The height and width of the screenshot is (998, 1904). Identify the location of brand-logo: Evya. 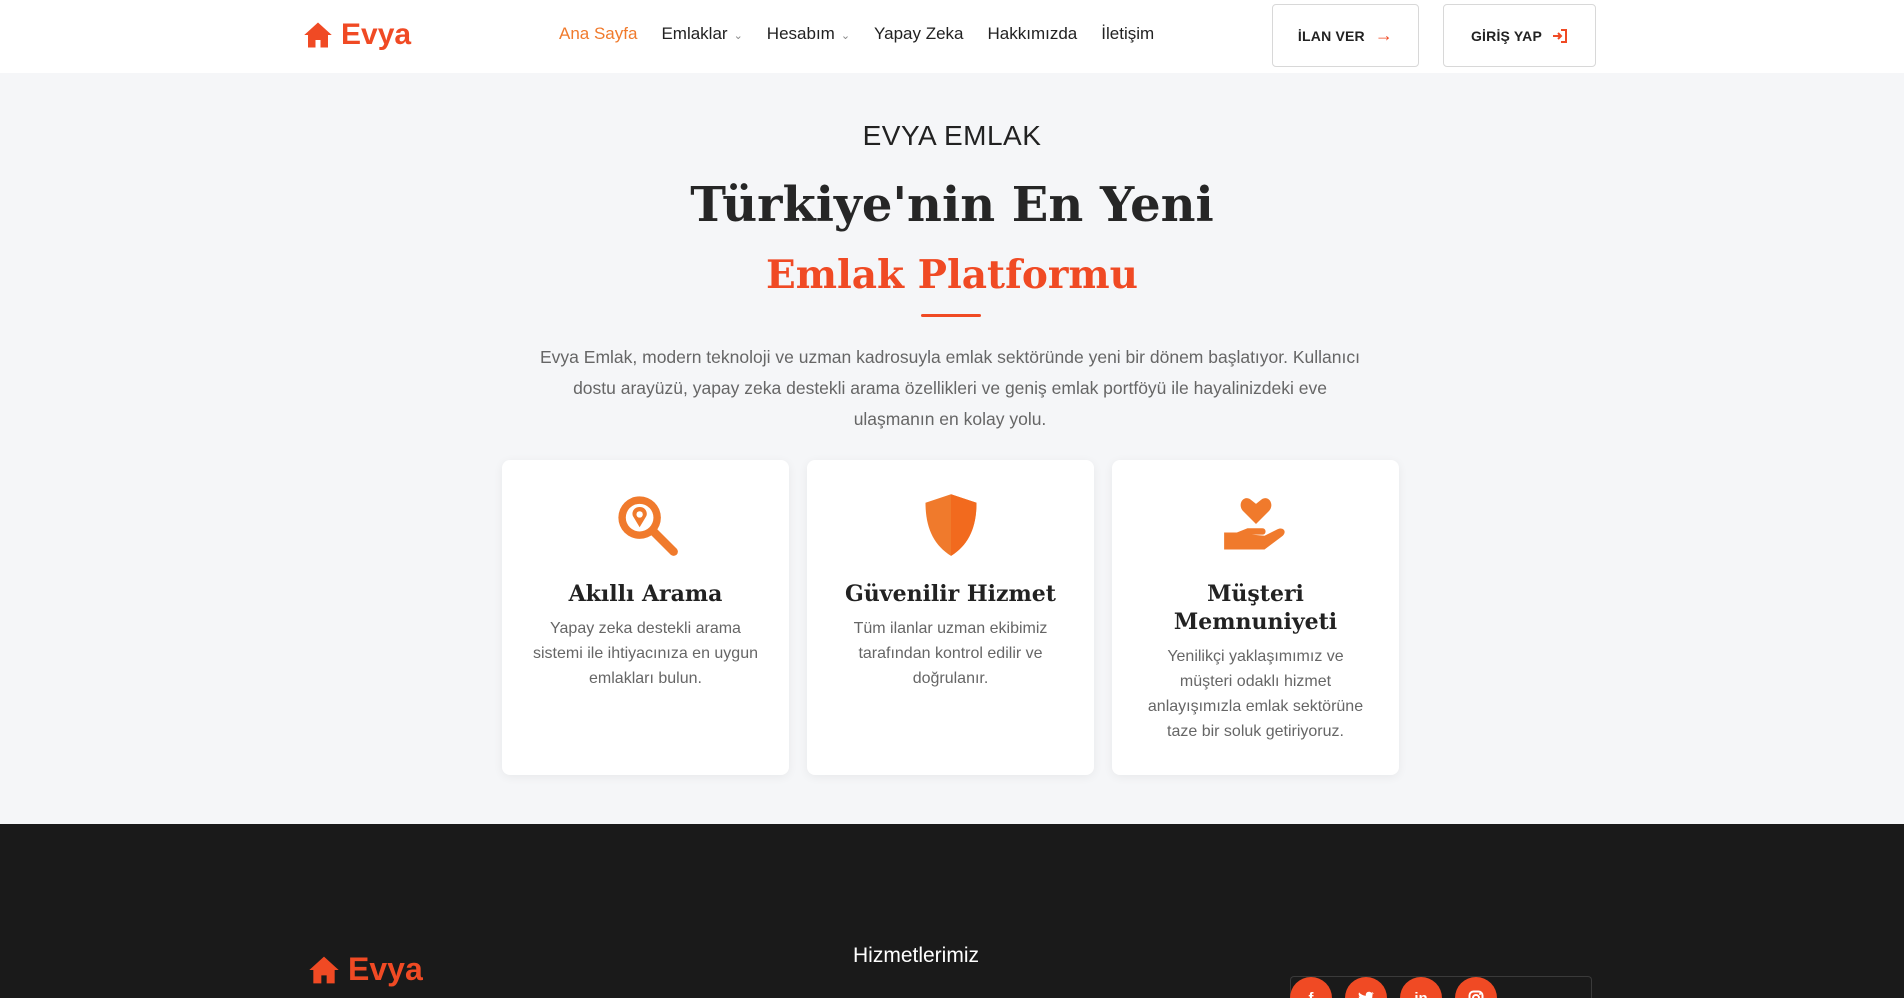
(357, 35).